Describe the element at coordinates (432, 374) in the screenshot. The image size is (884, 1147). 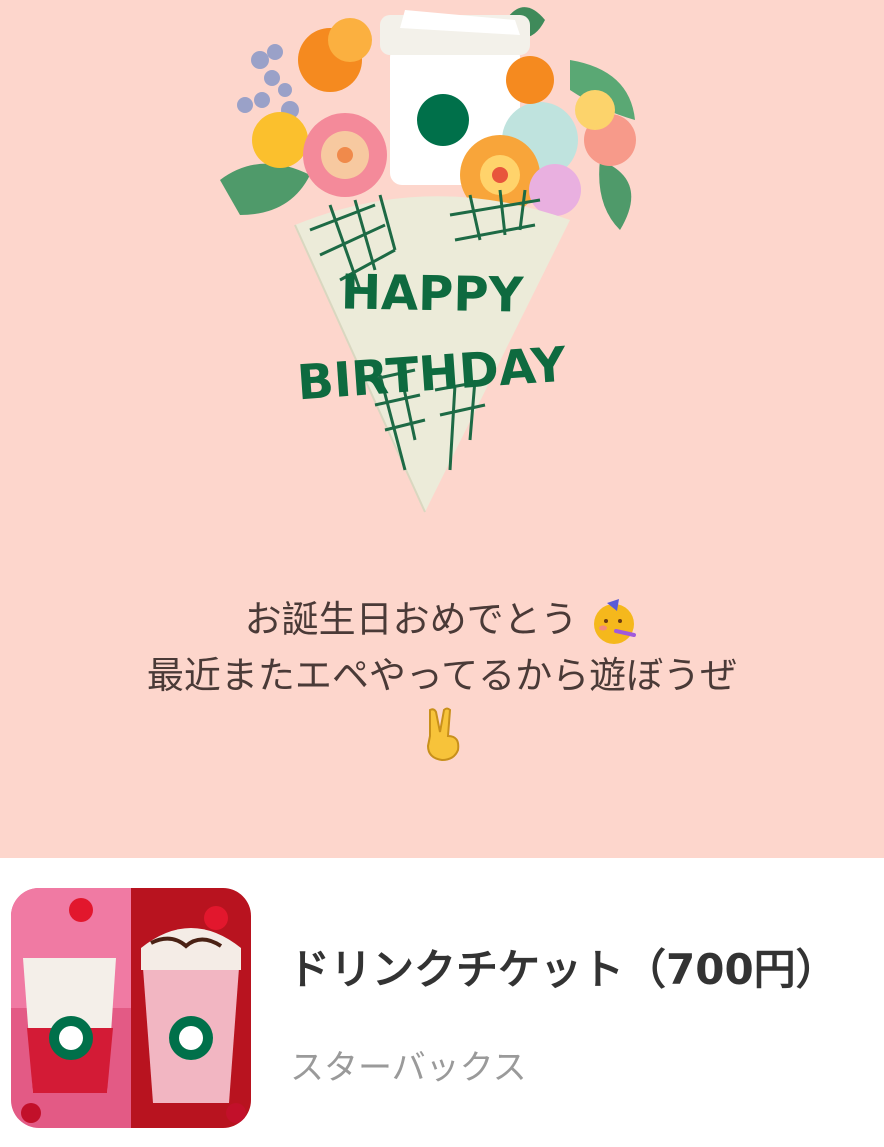
I see `birthday-text: BIRTHDAY` at that location.